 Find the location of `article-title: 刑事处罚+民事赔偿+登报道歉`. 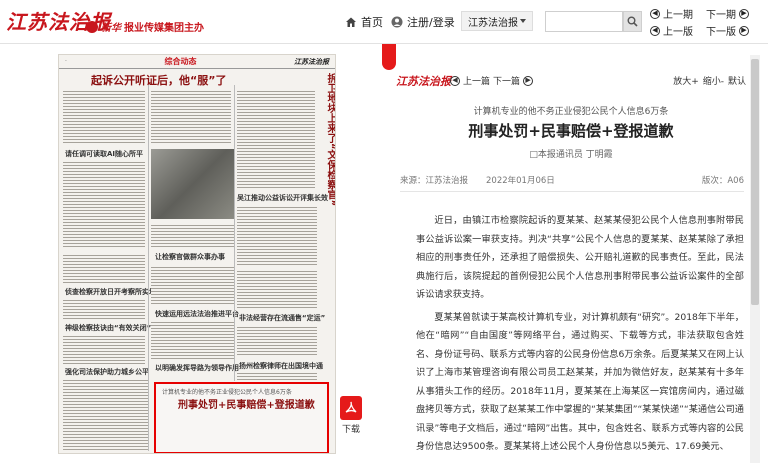

article-title: 刑事处罚+民事赔偿+登报道歉 is located at coordinates (571, 131).